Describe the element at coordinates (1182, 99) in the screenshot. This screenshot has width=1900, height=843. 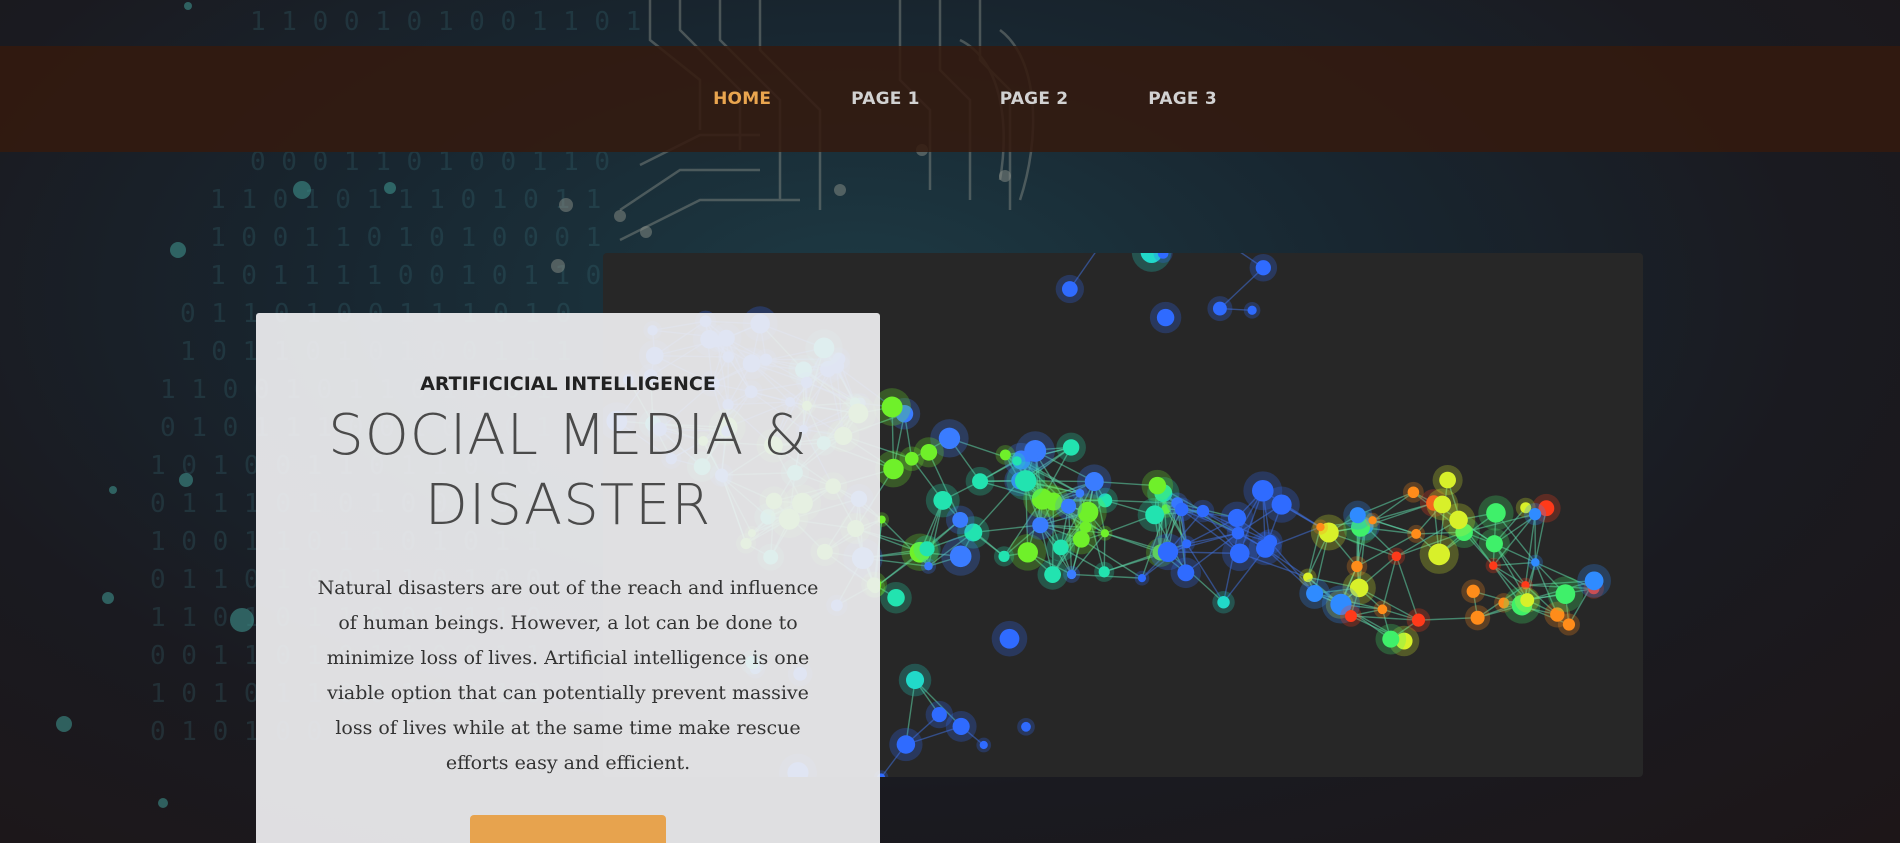
I see `nav-item-page-3: PAGE 3` at that location.